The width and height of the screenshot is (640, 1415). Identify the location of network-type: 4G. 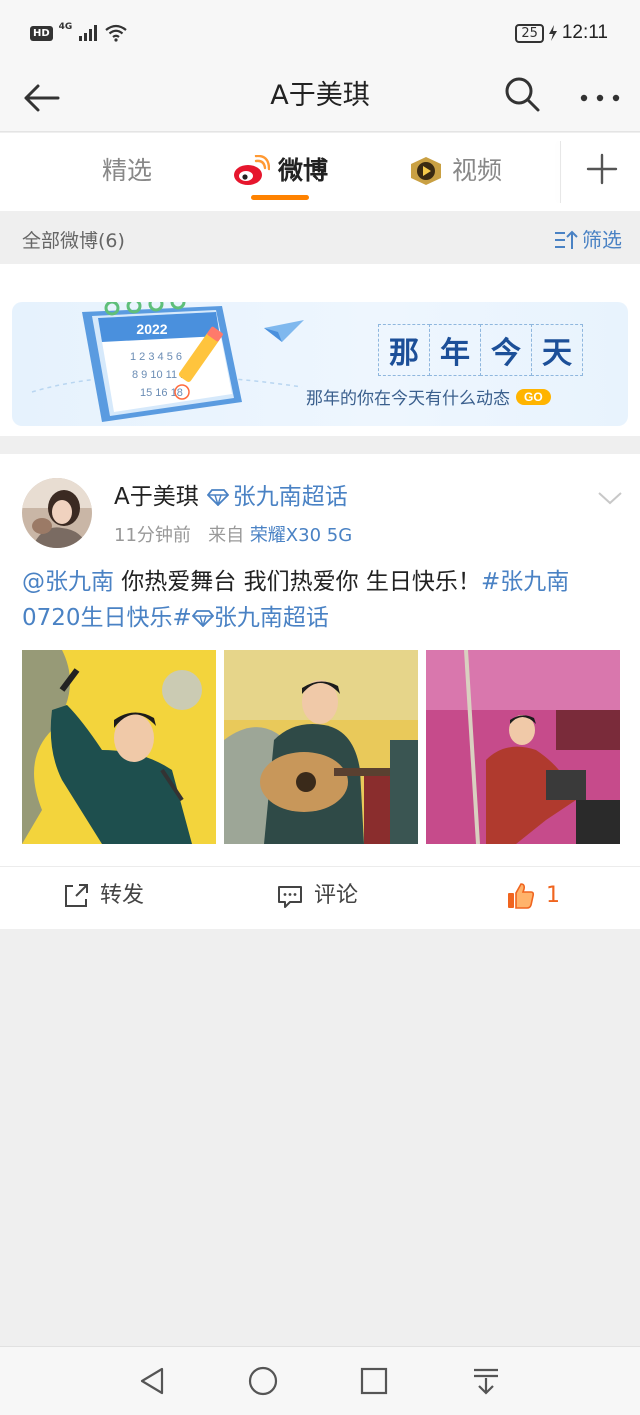
(65, 27).